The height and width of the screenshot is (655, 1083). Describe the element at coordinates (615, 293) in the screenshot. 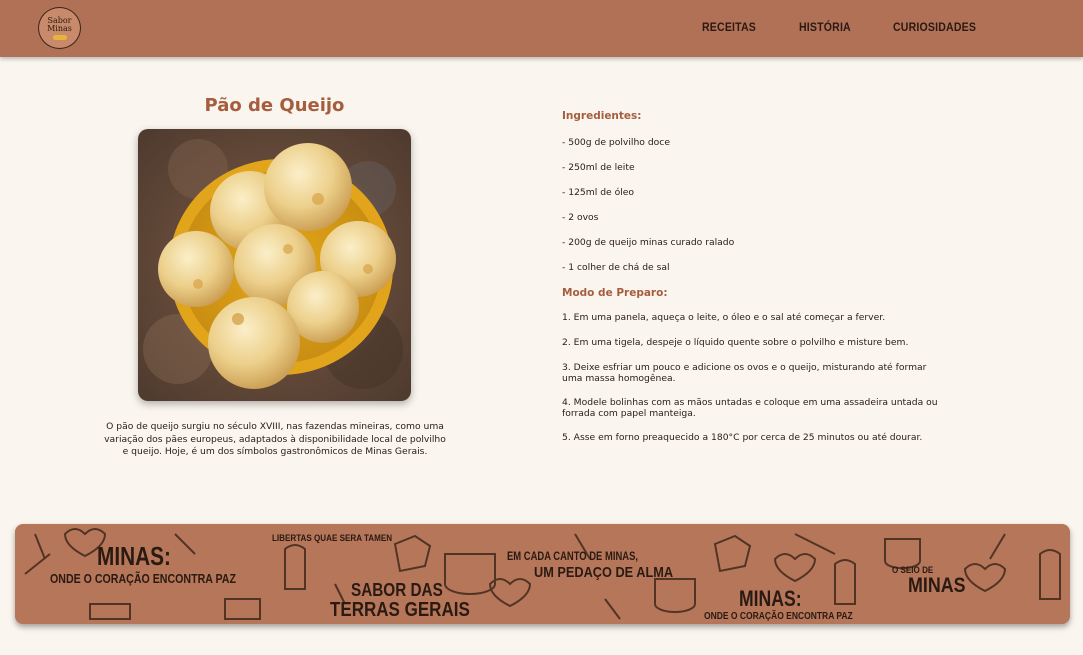

I see `preparation-heading: Modo de Preparo:` at that location.